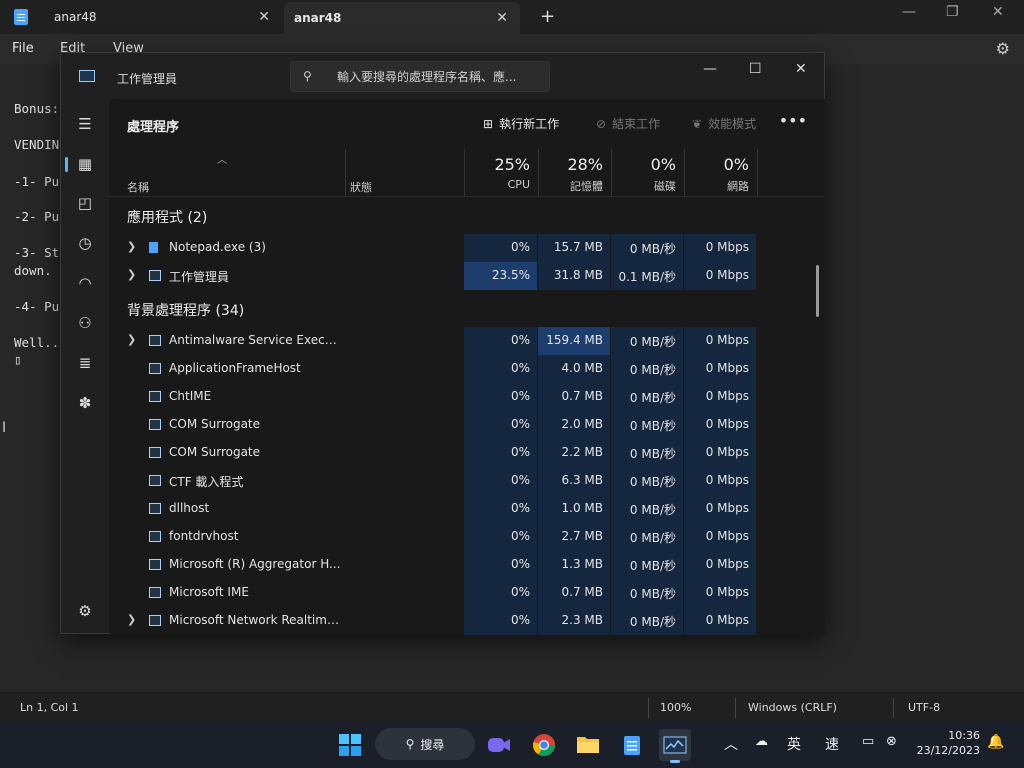  I want to click on app-history-nav-icon: ◷, so click(85, 243).